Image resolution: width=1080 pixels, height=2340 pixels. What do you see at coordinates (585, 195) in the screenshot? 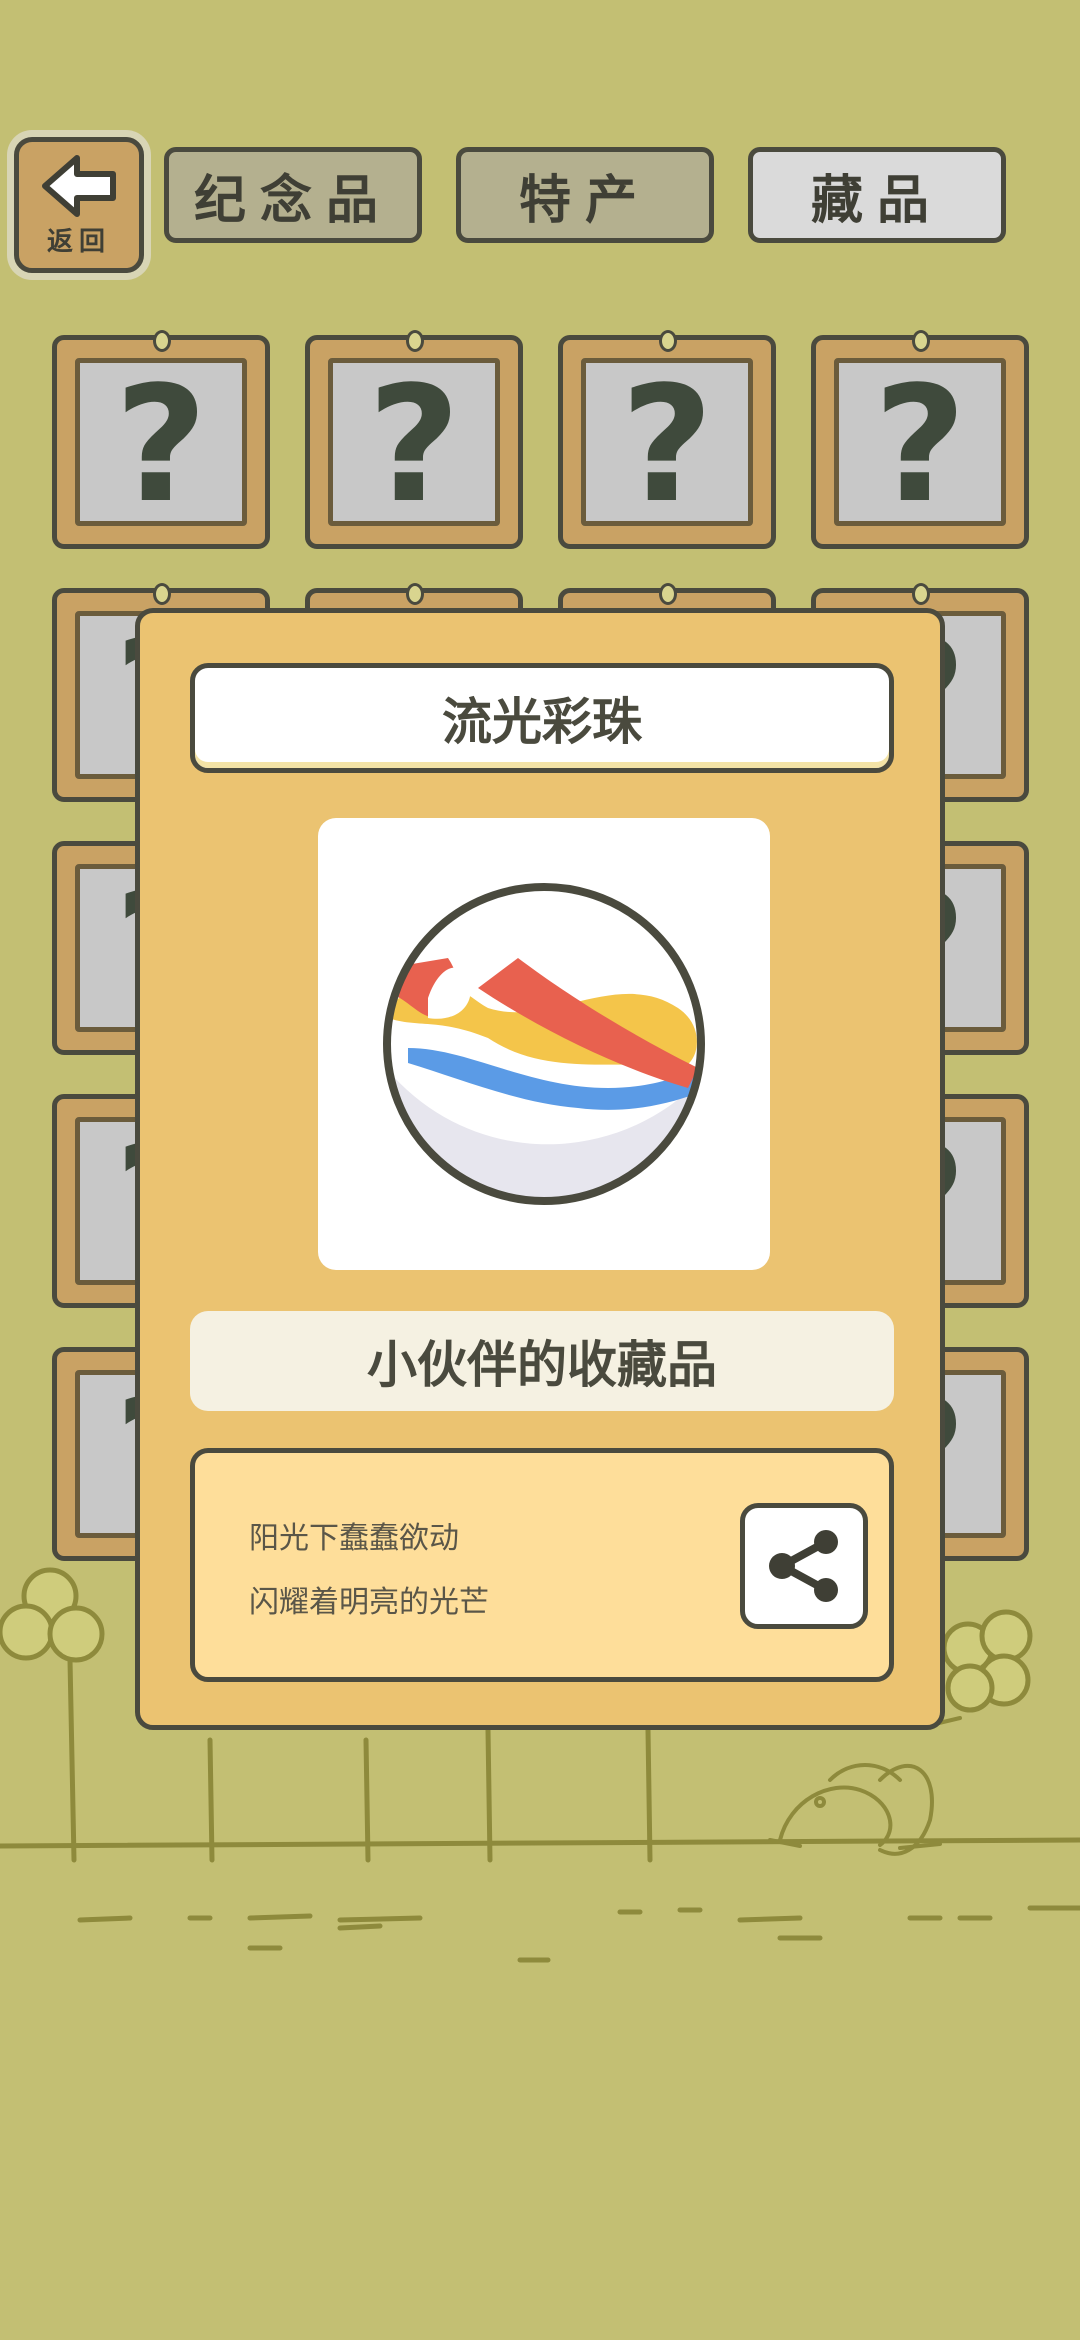
I see `tab-specialties: 特产` at bounding box center [585, 195].